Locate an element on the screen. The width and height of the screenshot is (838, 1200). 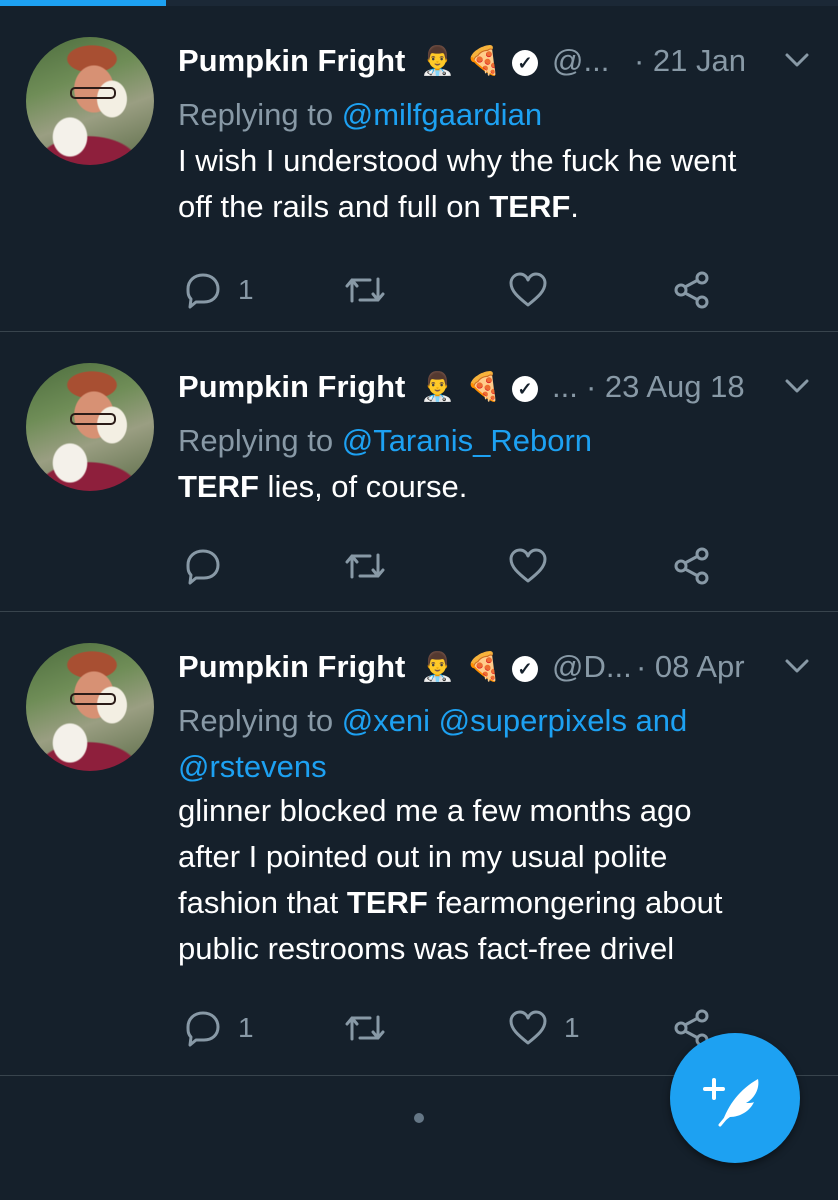
tweet-text-segment: off the rails and full on is located at coordinates (334, 206).